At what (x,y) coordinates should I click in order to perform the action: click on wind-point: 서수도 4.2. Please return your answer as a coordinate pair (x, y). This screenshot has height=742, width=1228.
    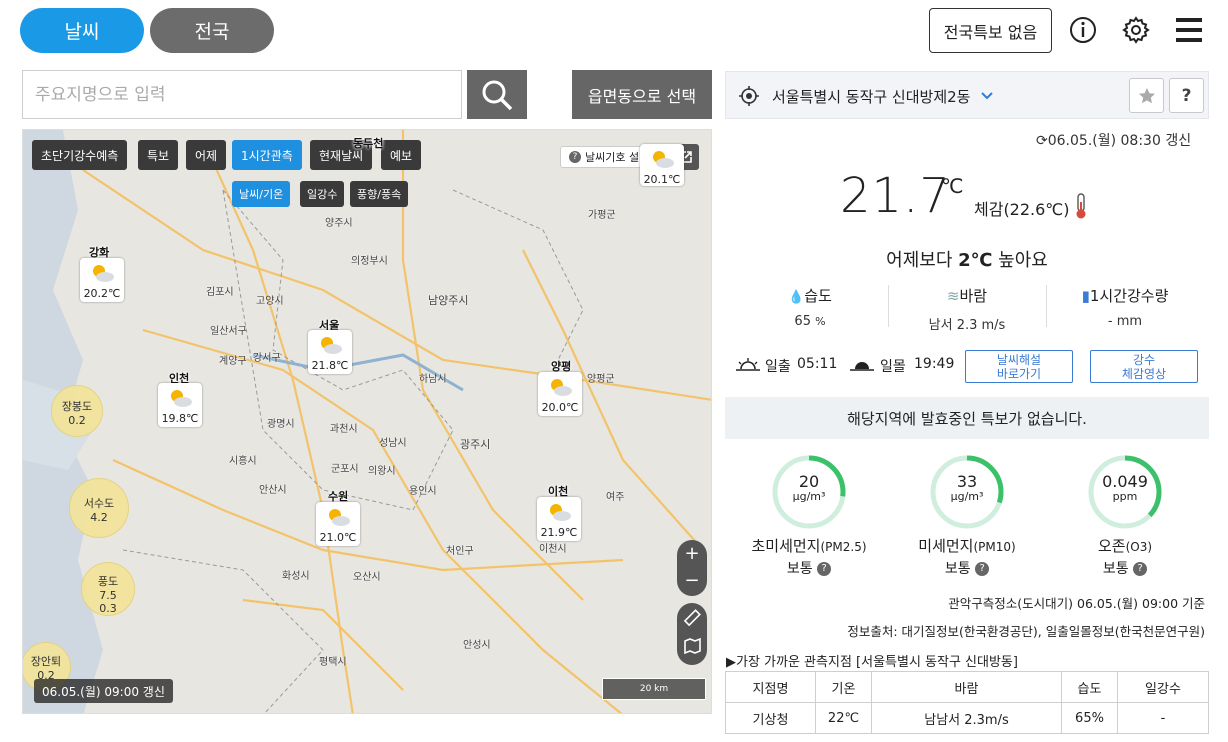
    Looking at the image, I should click on (99, 508).